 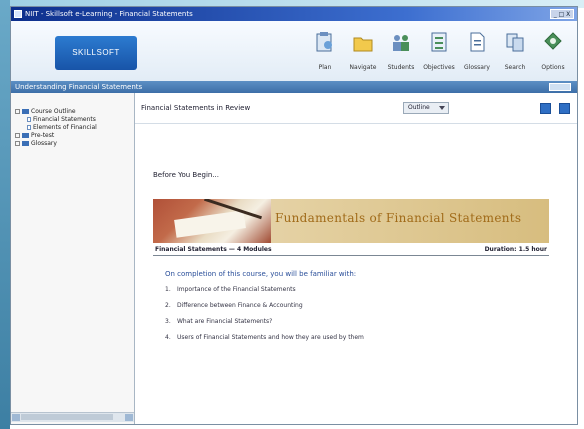 What do you see at coordinates (553, 67) in the screenshot?
I see `options-label: Options` at bounding box center [553, 67].